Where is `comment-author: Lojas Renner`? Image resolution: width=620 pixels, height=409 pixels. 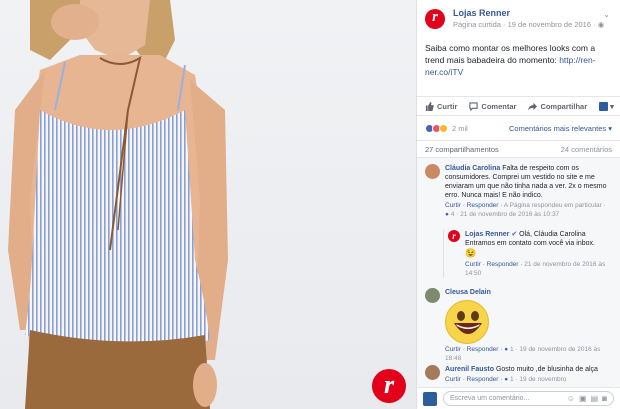
comment-author: Lojas Renner is located at coordinates (487, 234).